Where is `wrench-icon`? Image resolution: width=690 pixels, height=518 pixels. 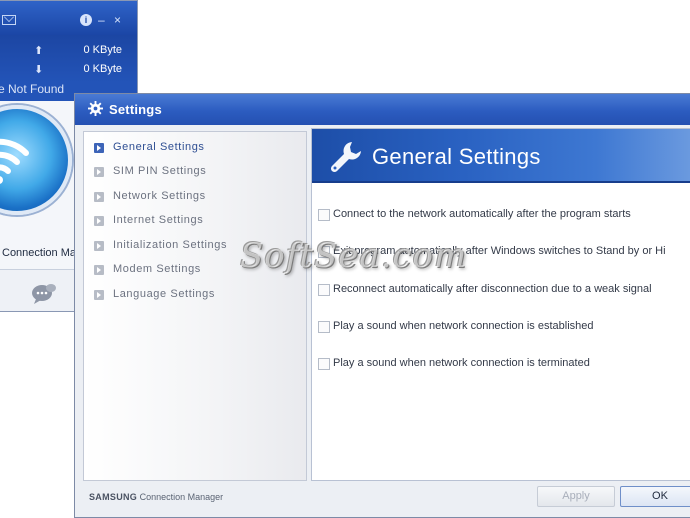
wrench-icon is located at coordinates (345, 157).